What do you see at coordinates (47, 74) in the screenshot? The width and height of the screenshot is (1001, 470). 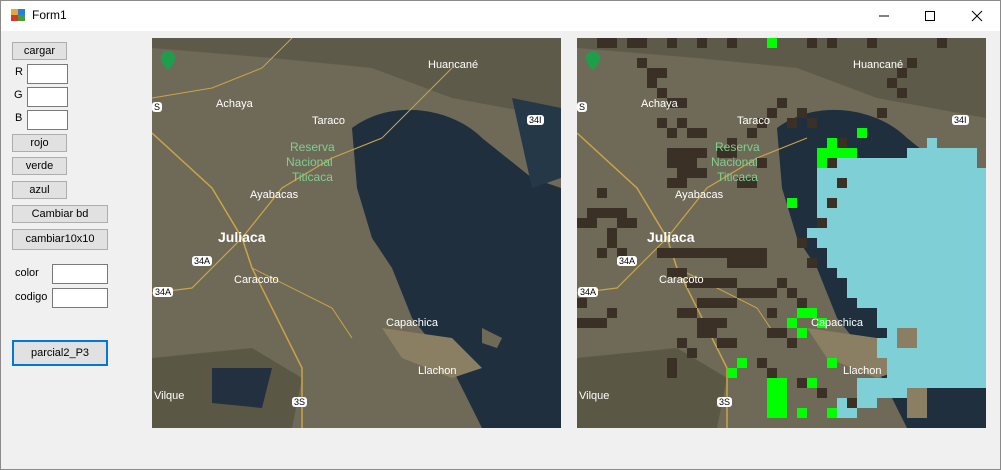 I see `r-input` at bounding box center [47, 74].